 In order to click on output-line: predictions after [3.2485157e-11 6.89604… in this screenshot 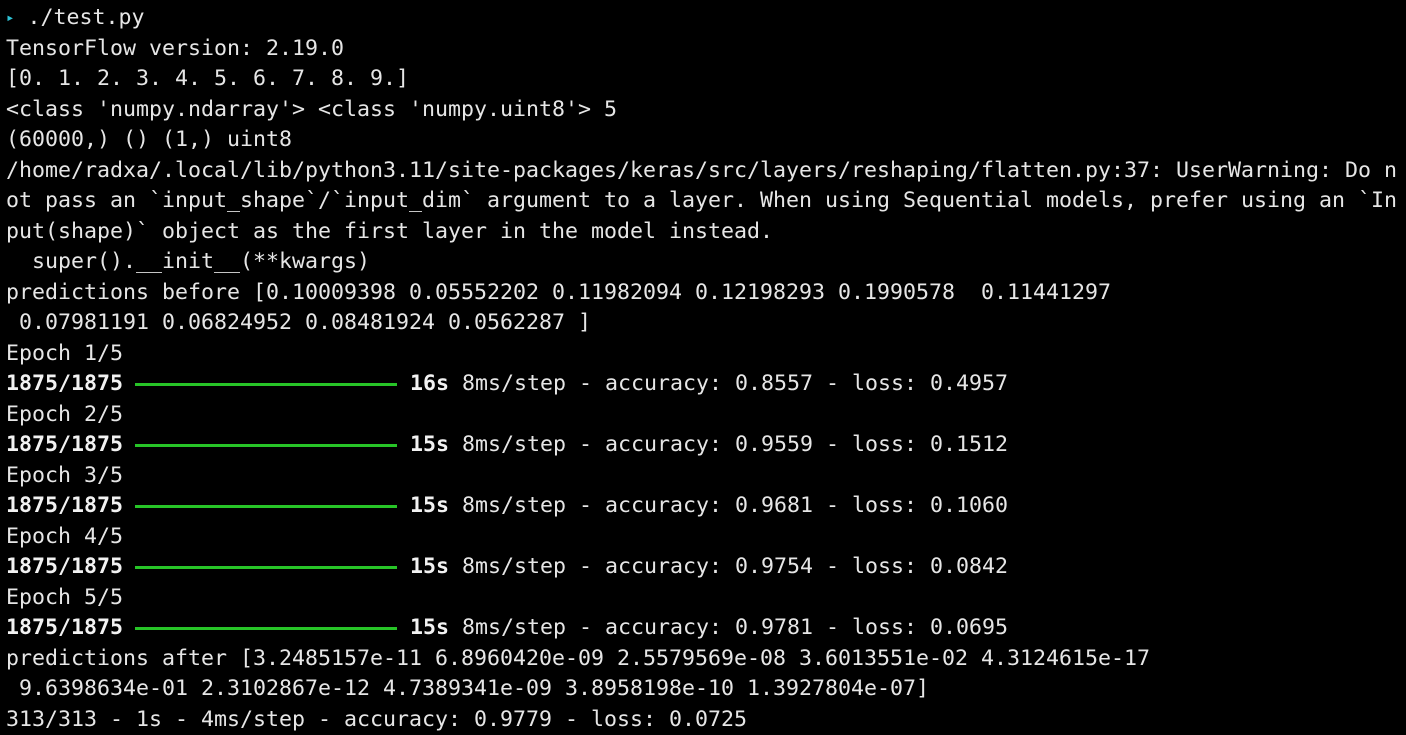, I will do `click(706, 659)`.